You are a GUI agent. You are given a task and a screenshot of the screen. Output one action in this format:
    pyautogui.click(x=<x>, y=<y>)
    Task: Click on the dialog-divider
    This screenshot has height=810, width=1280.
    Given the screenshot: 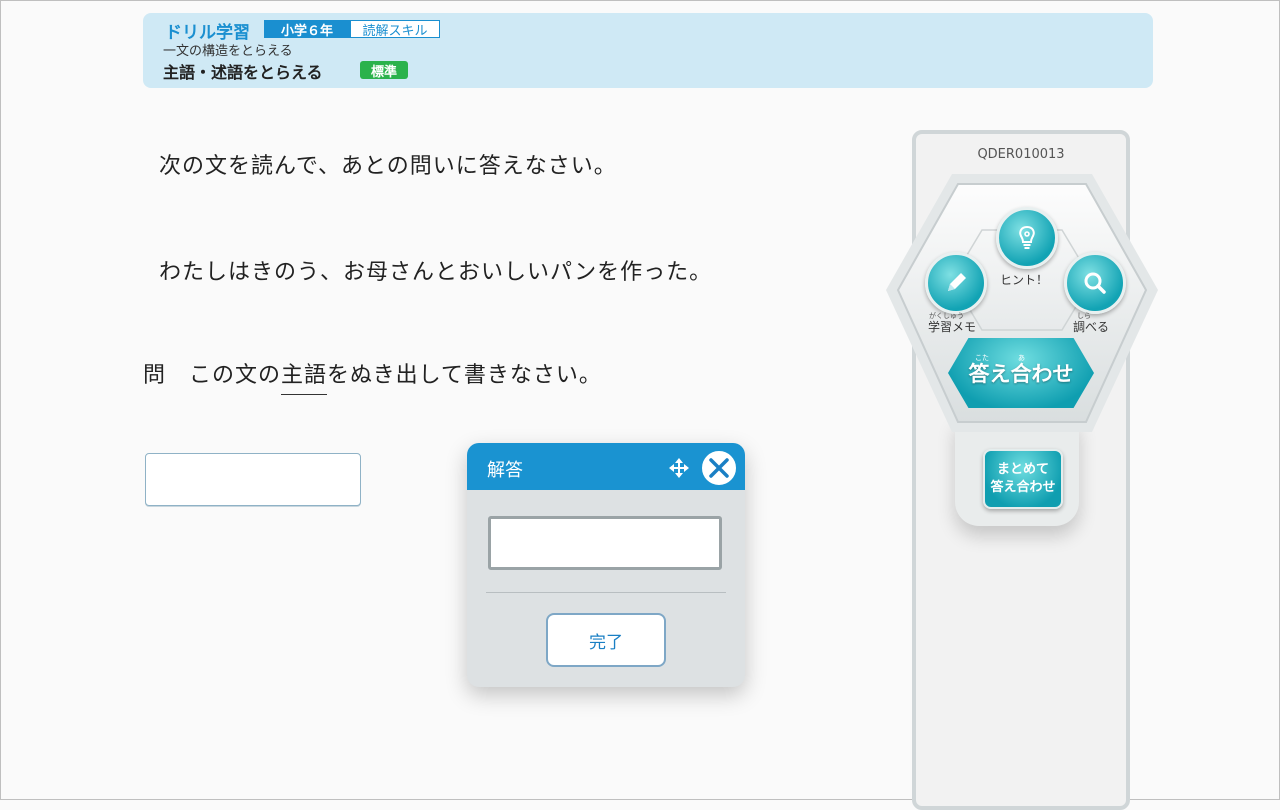 What is the action you would take?
    pyautogui.click(x=606, y=592)
    